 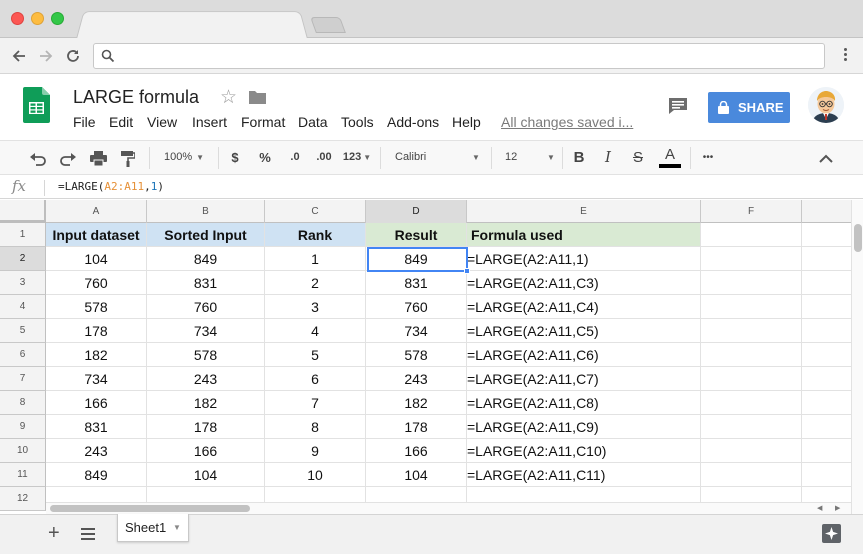 What do you see at coordinates (584, 355) in the screenshot?
I see `data-cell: =LARGE(A2:A11,C6)` at bounding box center [584, 355].